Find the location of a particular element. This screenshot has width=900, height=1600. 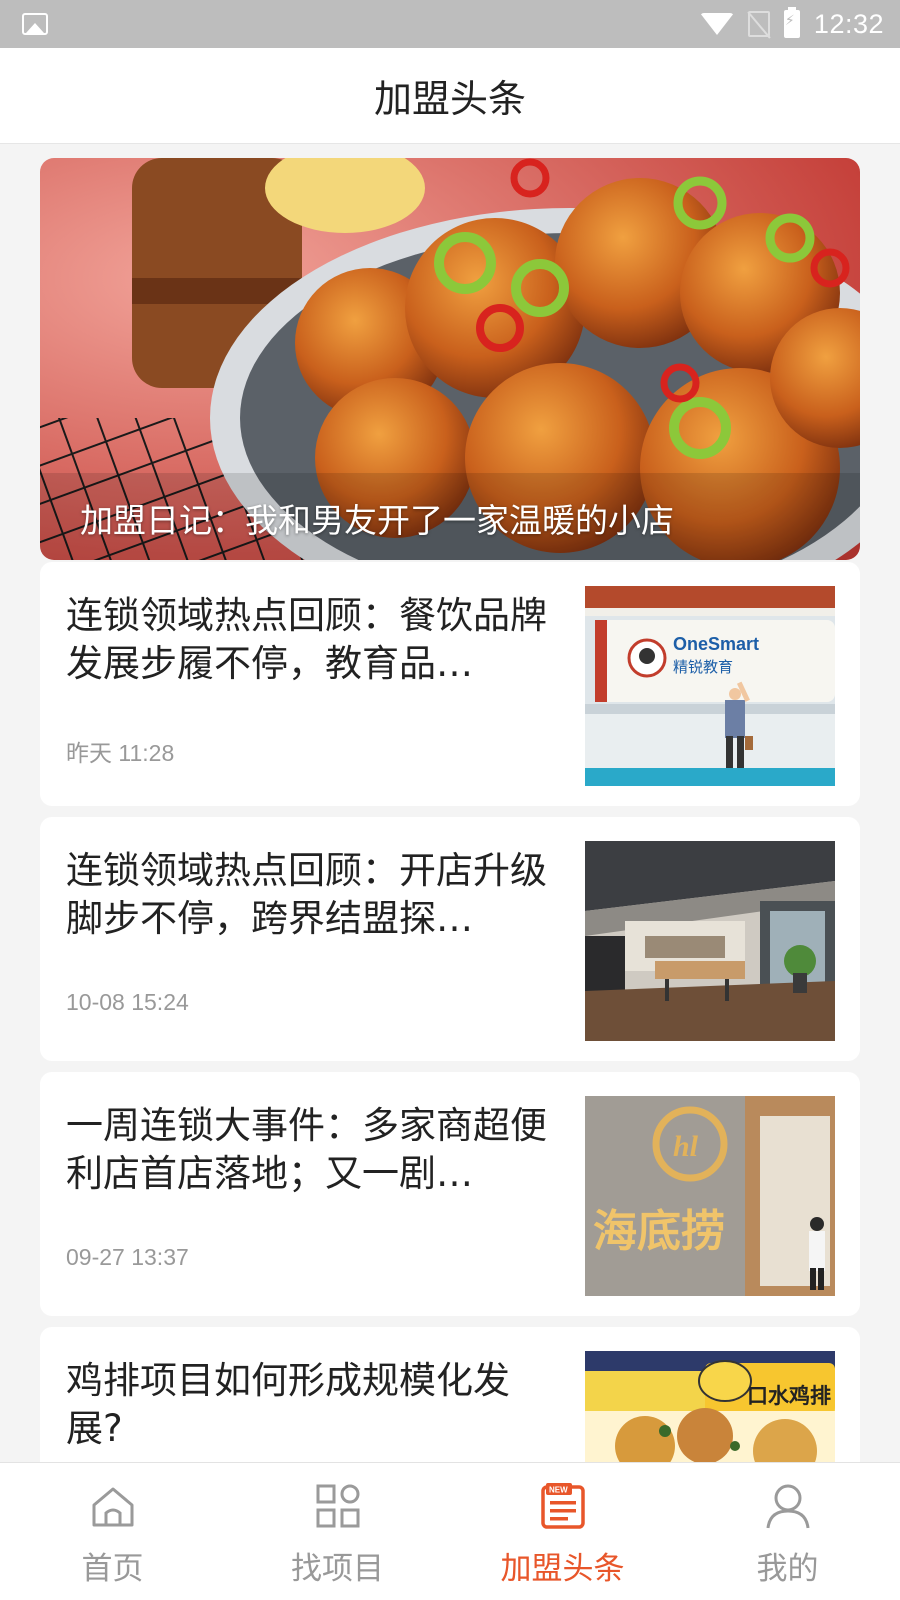

page-title: 加盟头条 is located at coordinates (449, 99).